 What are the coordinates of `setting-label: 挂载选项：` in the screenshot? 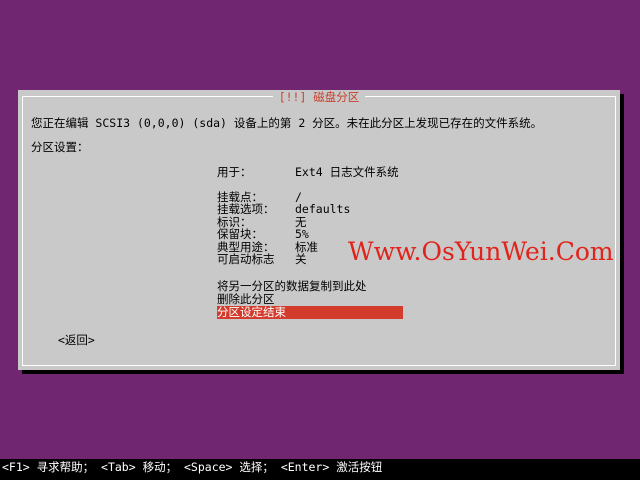 It's located at (246, 209).